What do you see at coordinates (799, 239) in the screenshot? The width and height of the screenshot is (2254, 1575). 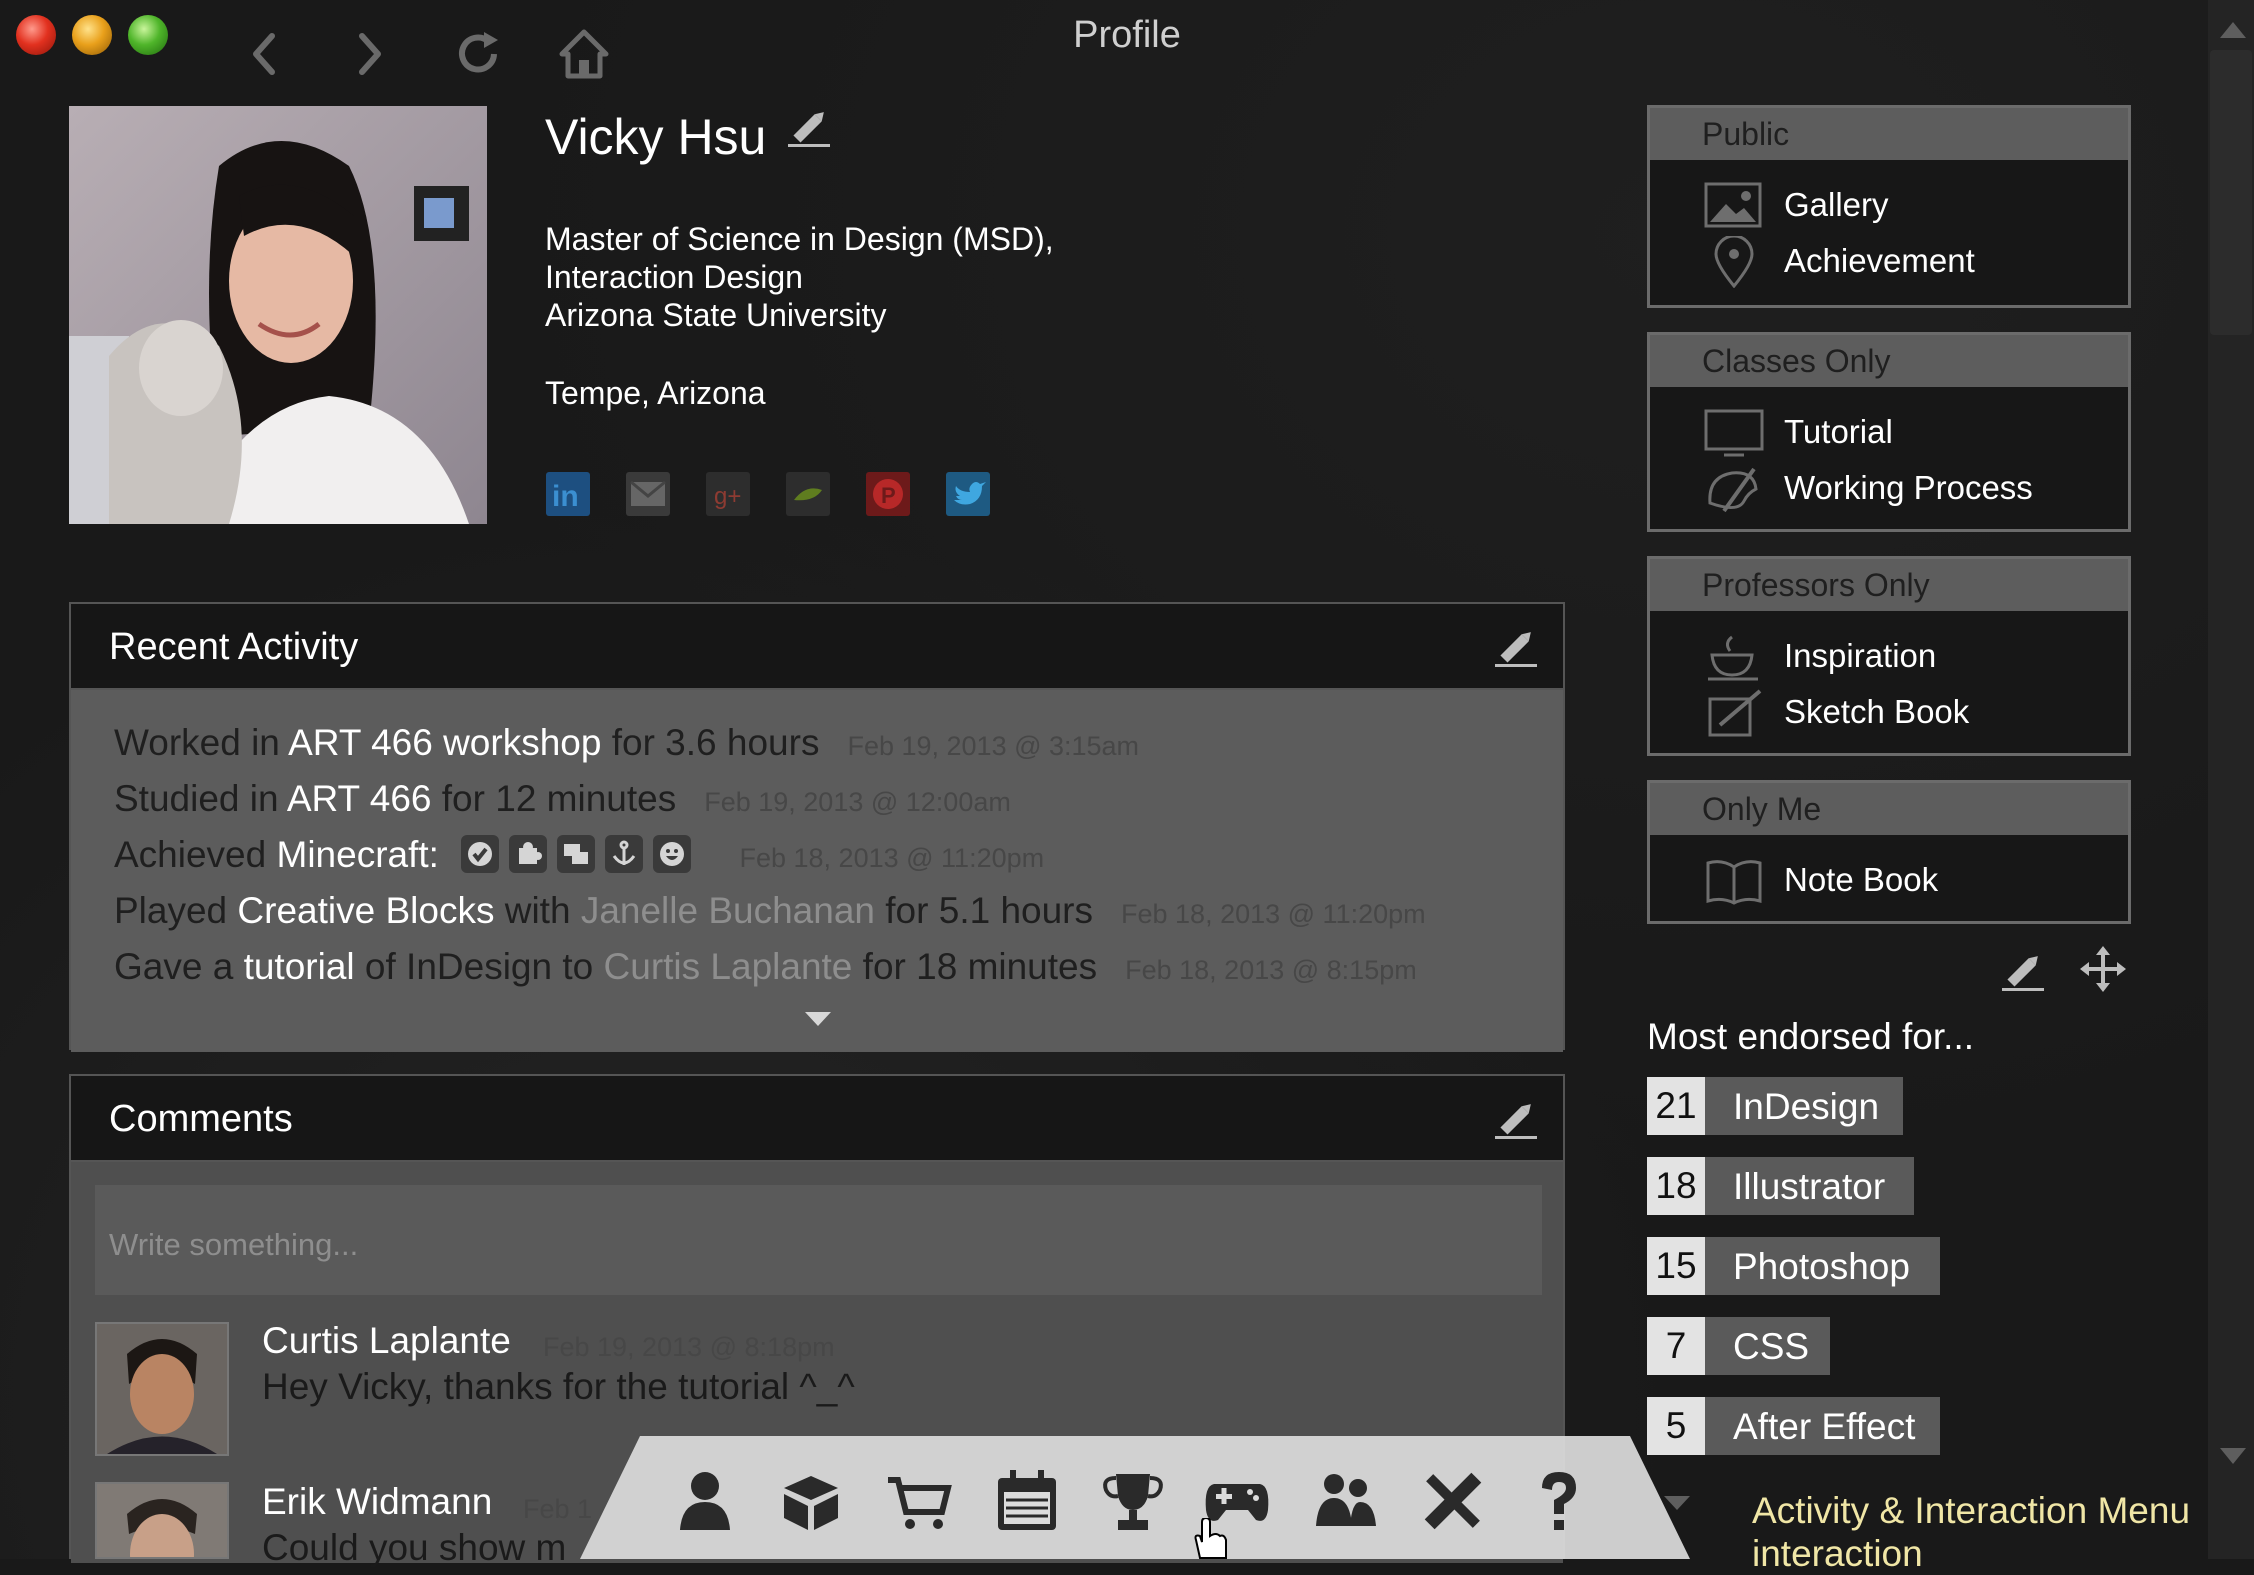 I see `degree-line: Master of Science in Design (MSD),` at bounding box center [799, 239].